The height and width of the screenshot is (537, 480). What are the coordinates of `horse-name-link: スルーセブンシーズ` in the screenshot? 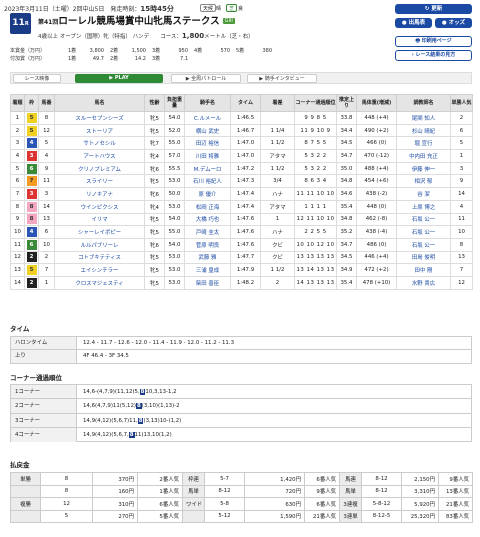 It's located at (99, 118).